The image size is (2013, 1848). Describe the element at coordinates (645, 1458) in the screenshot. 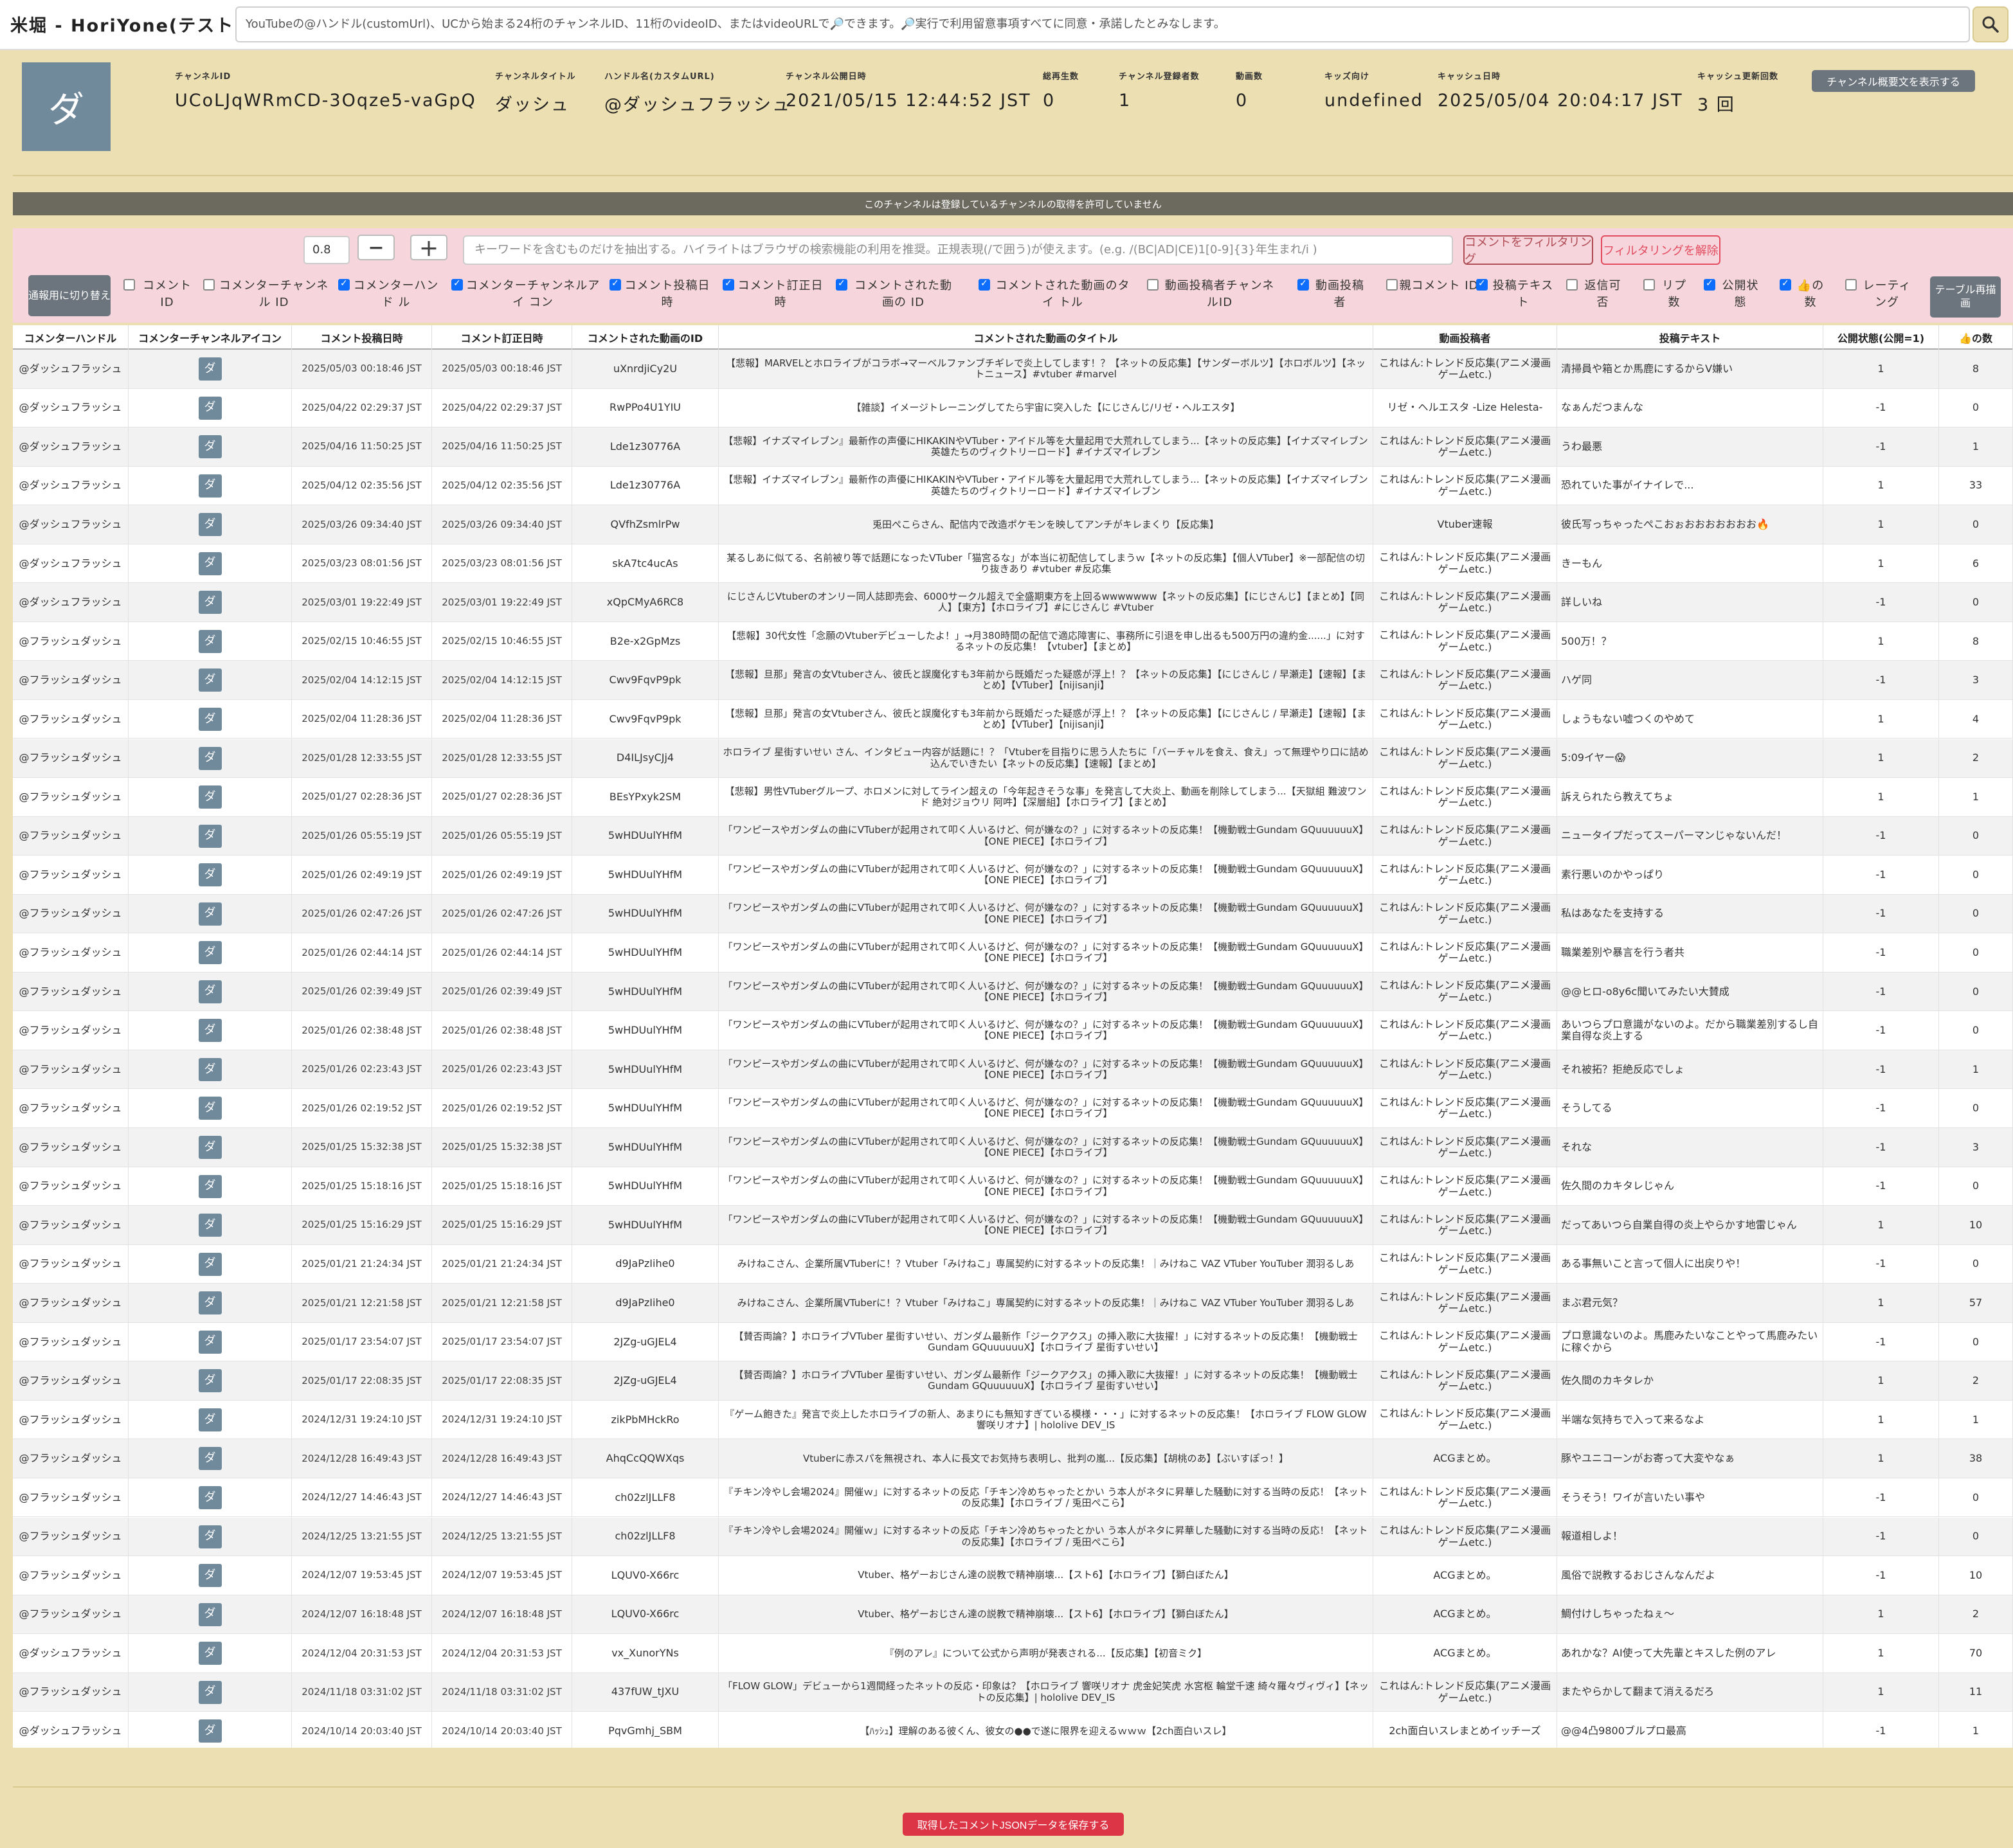

I see `cell-video-id: AhqCcQQWXqs` at that location.